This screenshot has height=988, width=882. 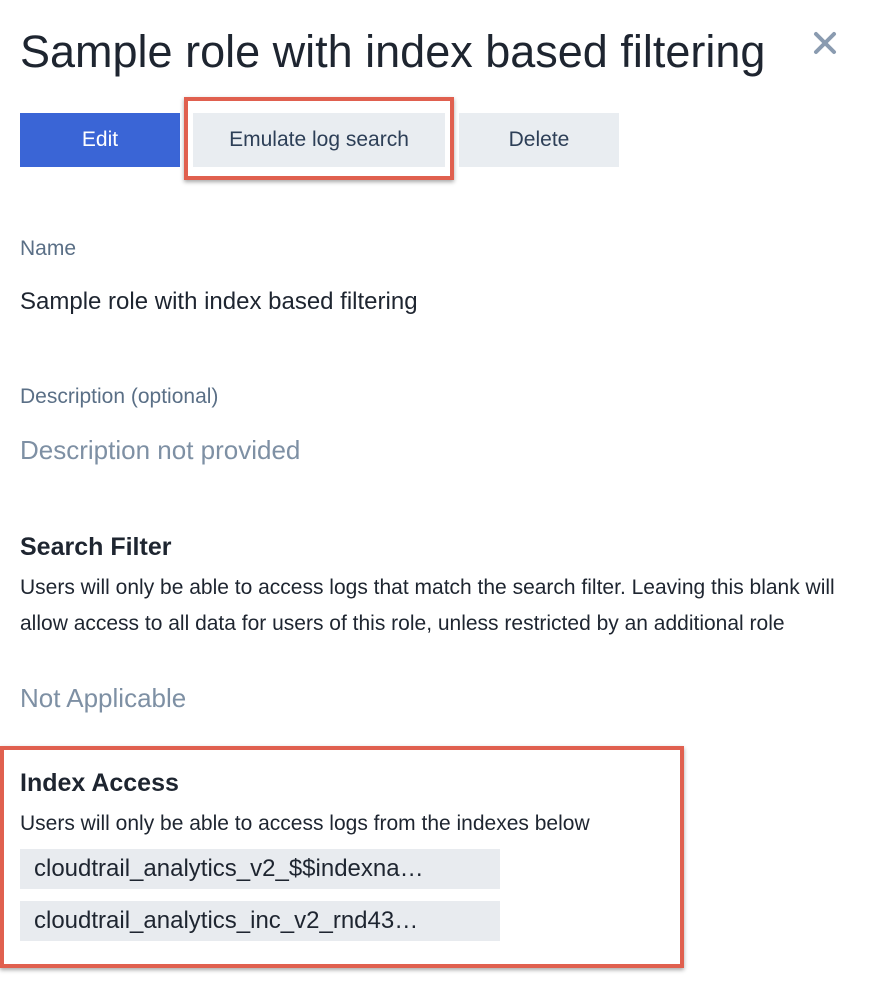 I want to click on search-filter-value: Not Applicable, so click(x=103, y=698).